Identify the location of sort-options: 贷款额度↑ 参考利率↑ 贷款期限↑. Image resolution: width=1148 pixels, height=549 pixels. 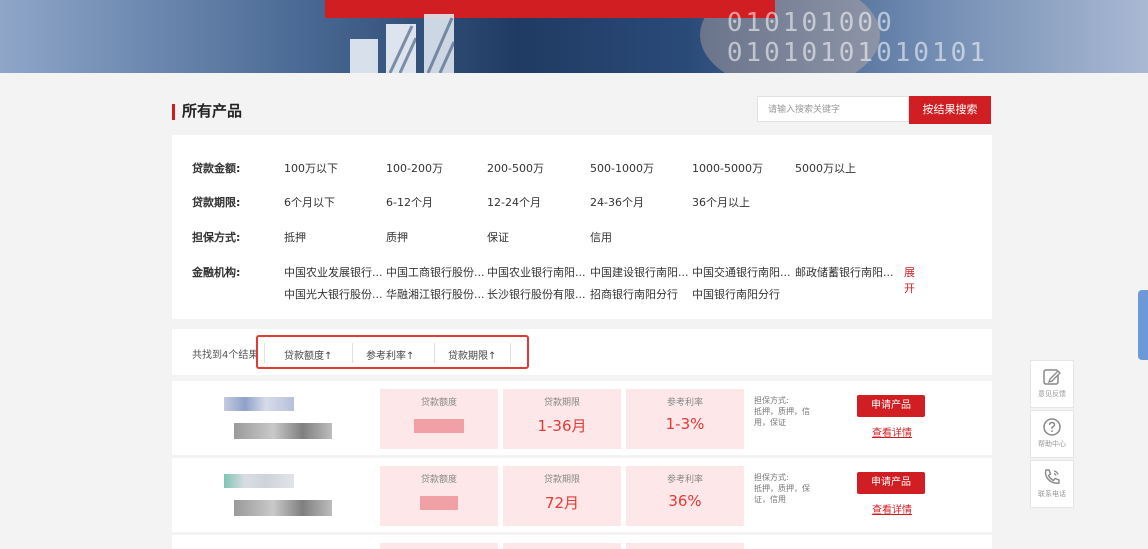
(392, 352).